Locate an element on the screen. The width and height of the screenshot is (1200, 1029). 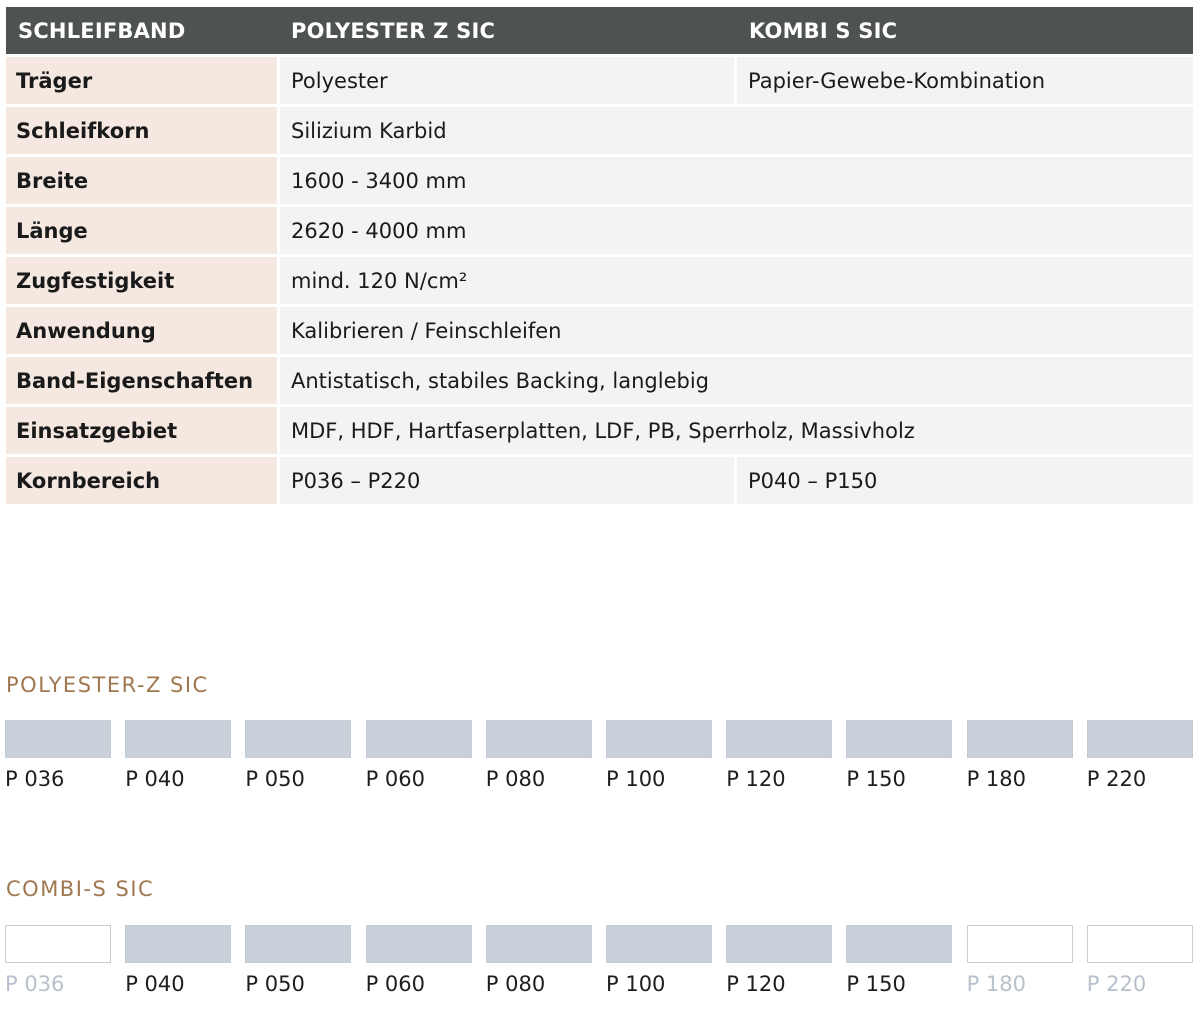
table-row: Anwendung Kalibrieren / Feinschleifen is located at coordinates (599, 330).